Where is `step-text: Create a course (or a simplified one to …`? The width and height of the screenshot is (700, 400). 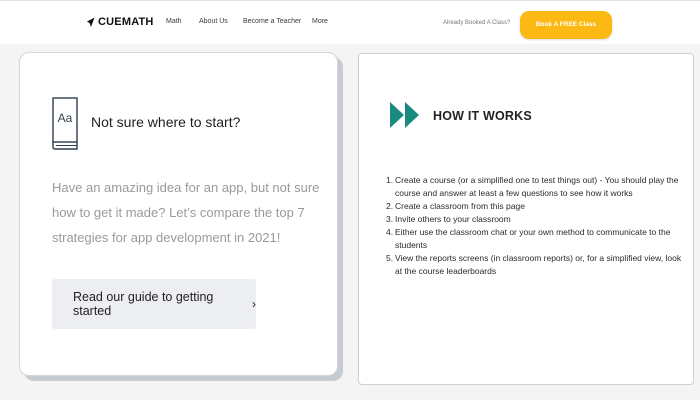 step-text: Create a course (or a simplified one to … is located at coordinates (537, 186).